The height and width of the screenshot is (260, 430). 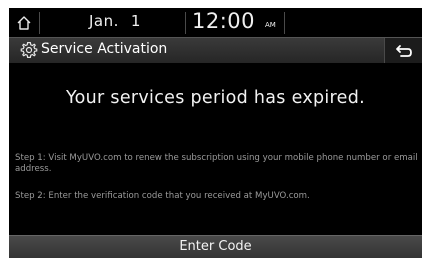 What do you see at coordinates (104, 21) in the screenshot?
I see `date-month: Jan.` at bounding box center [104, 21].